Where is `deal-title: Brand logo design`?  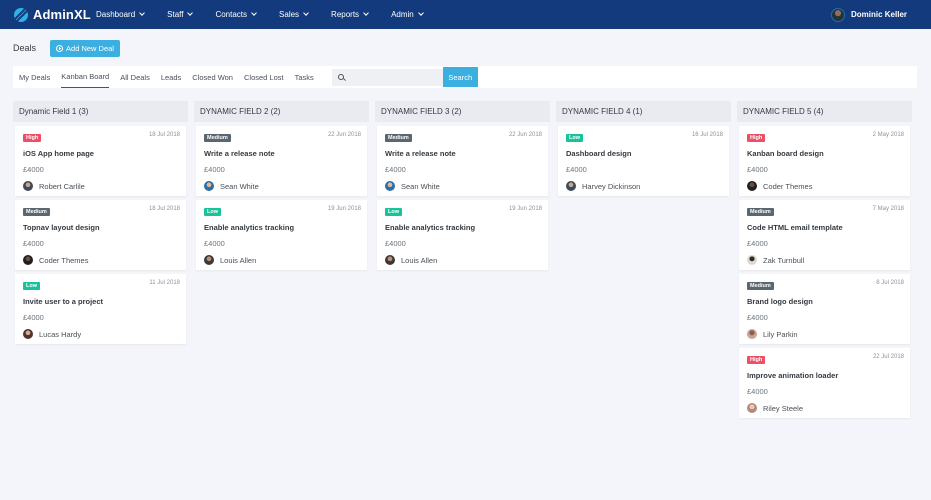 deal-title: Brand logo design is located at coordinates (780, 301).